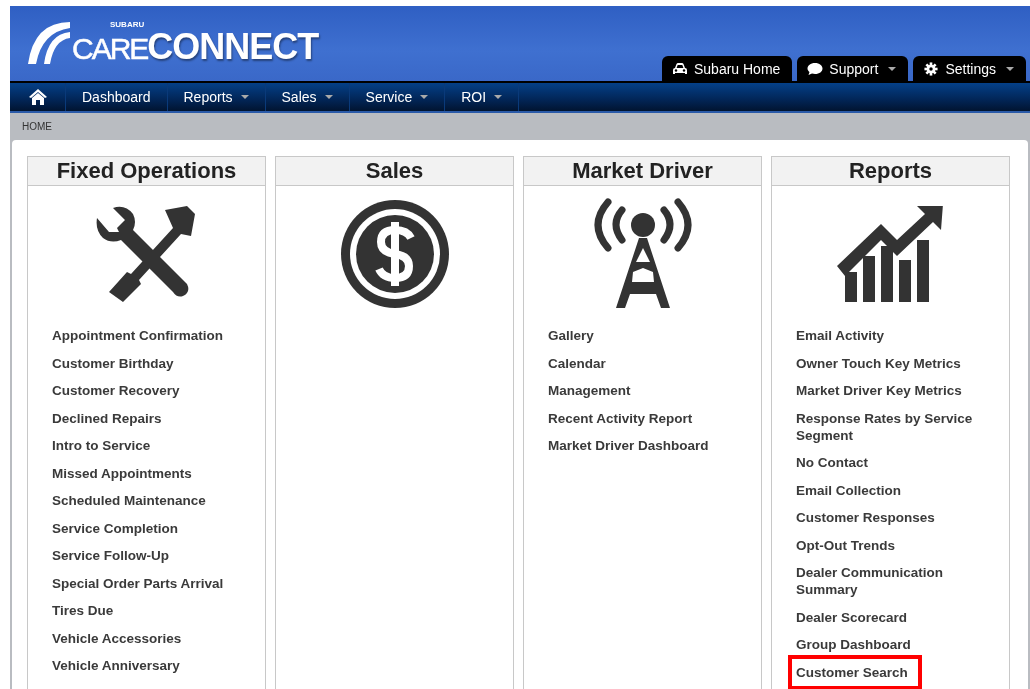  Describe the element at coordinates (849, 490) in the screenshot. I see `report-link: Email Collection` at that location.